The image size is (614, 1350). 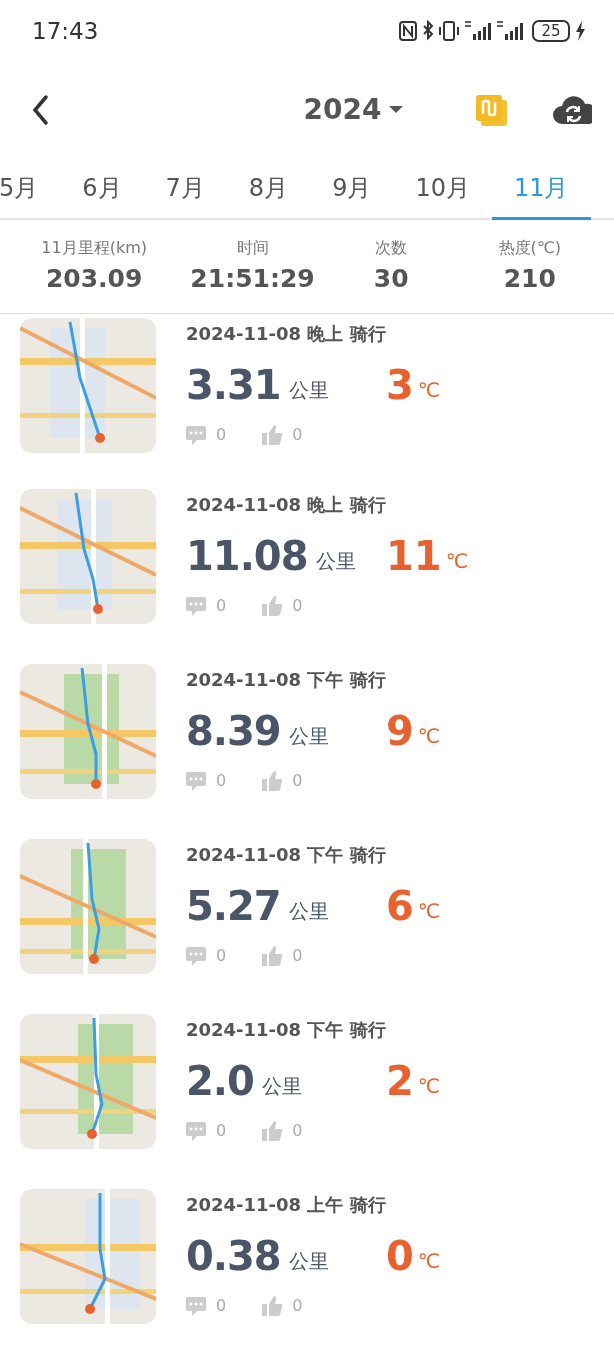 What do you see at coordinates (233, 906) in the screenshot?
I see `distance-value: 5.27` at bounding box center [233, 906].